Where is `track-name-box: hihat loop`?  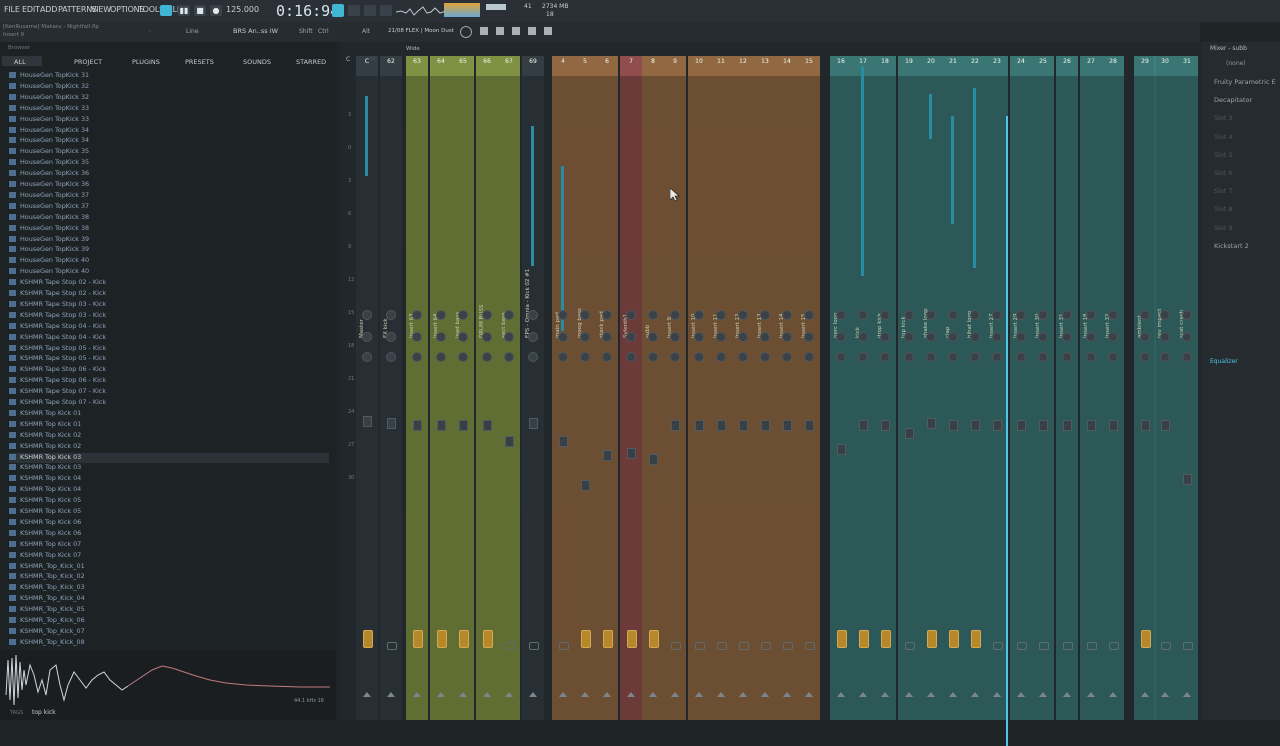 track-name-box: hihat loop is located at coordinates (972, 308).